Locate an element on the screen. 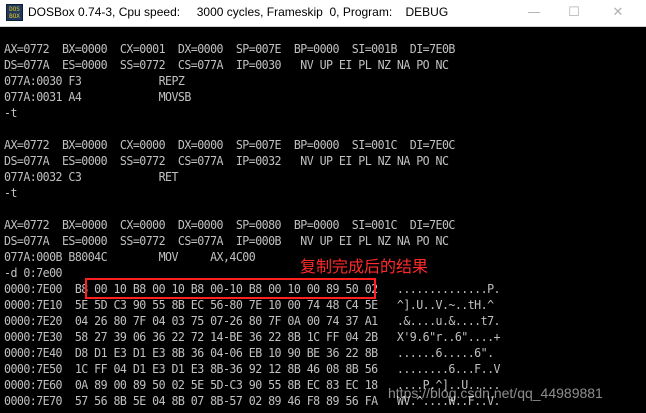 This screenshot has height=413, width=646. highlight-box is located at coordinates (230, 288).